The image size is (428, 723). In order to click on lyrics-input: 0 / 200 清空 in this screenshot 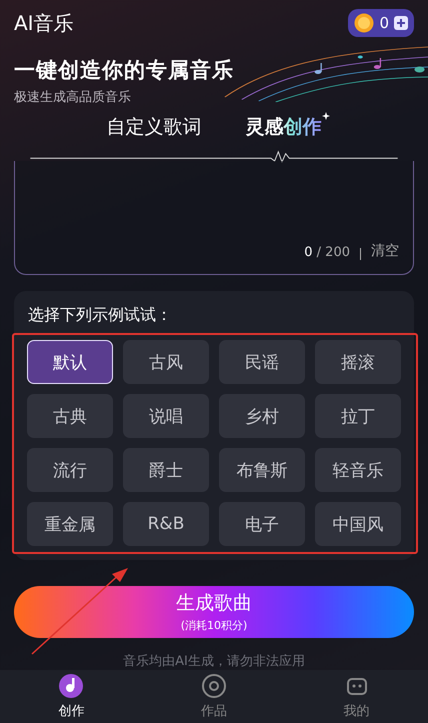, I will do `click(214, 218)`.